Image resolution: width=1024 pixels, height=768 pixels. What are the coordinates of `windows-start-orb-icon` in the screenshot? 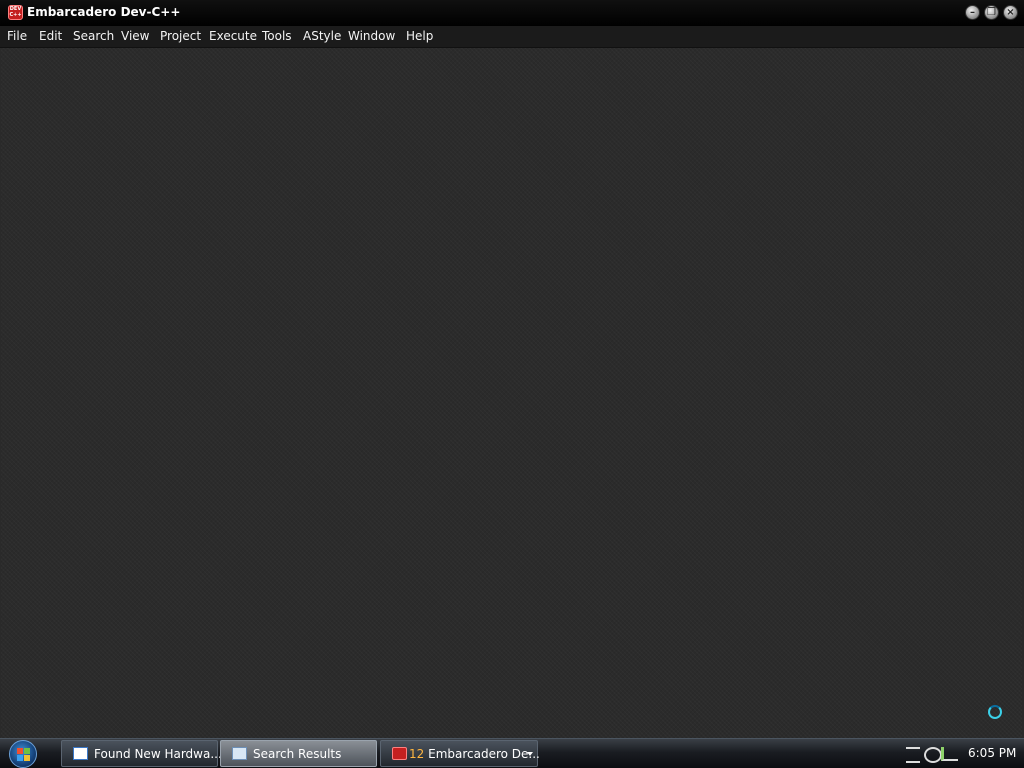 It's located at (23, 754).